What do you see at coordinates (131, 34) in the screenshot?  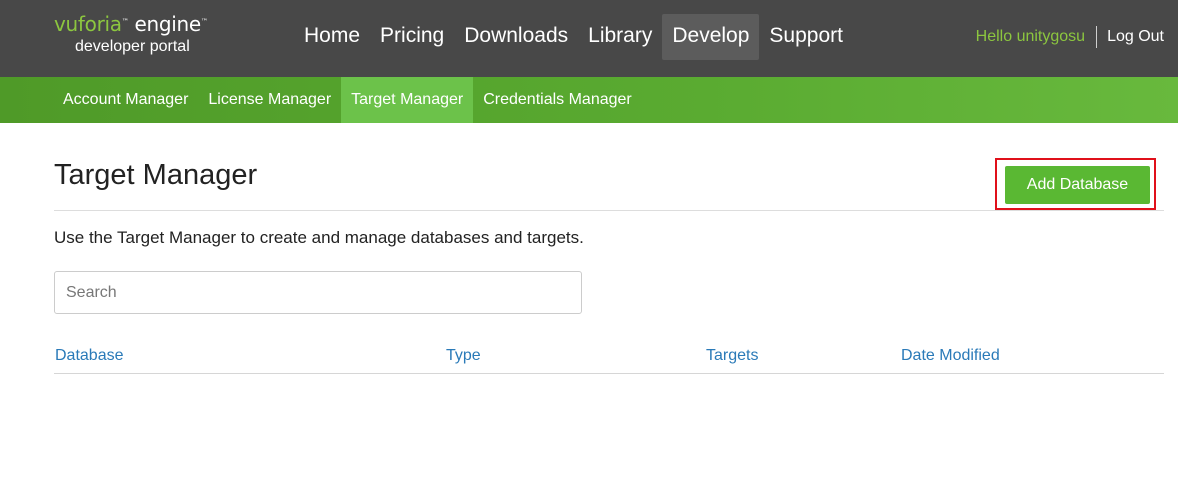 I see `vuforia-logo: vuforia™ engine™ developer portal` at bounding box center [131, 34].